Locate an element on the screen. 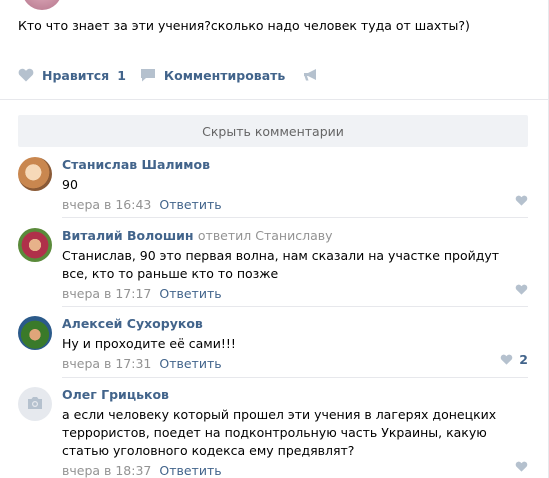 Image resolution: width=549 pixels, height=478 pixels. comment-like-count: 2 is located at coordinates (523, 359).